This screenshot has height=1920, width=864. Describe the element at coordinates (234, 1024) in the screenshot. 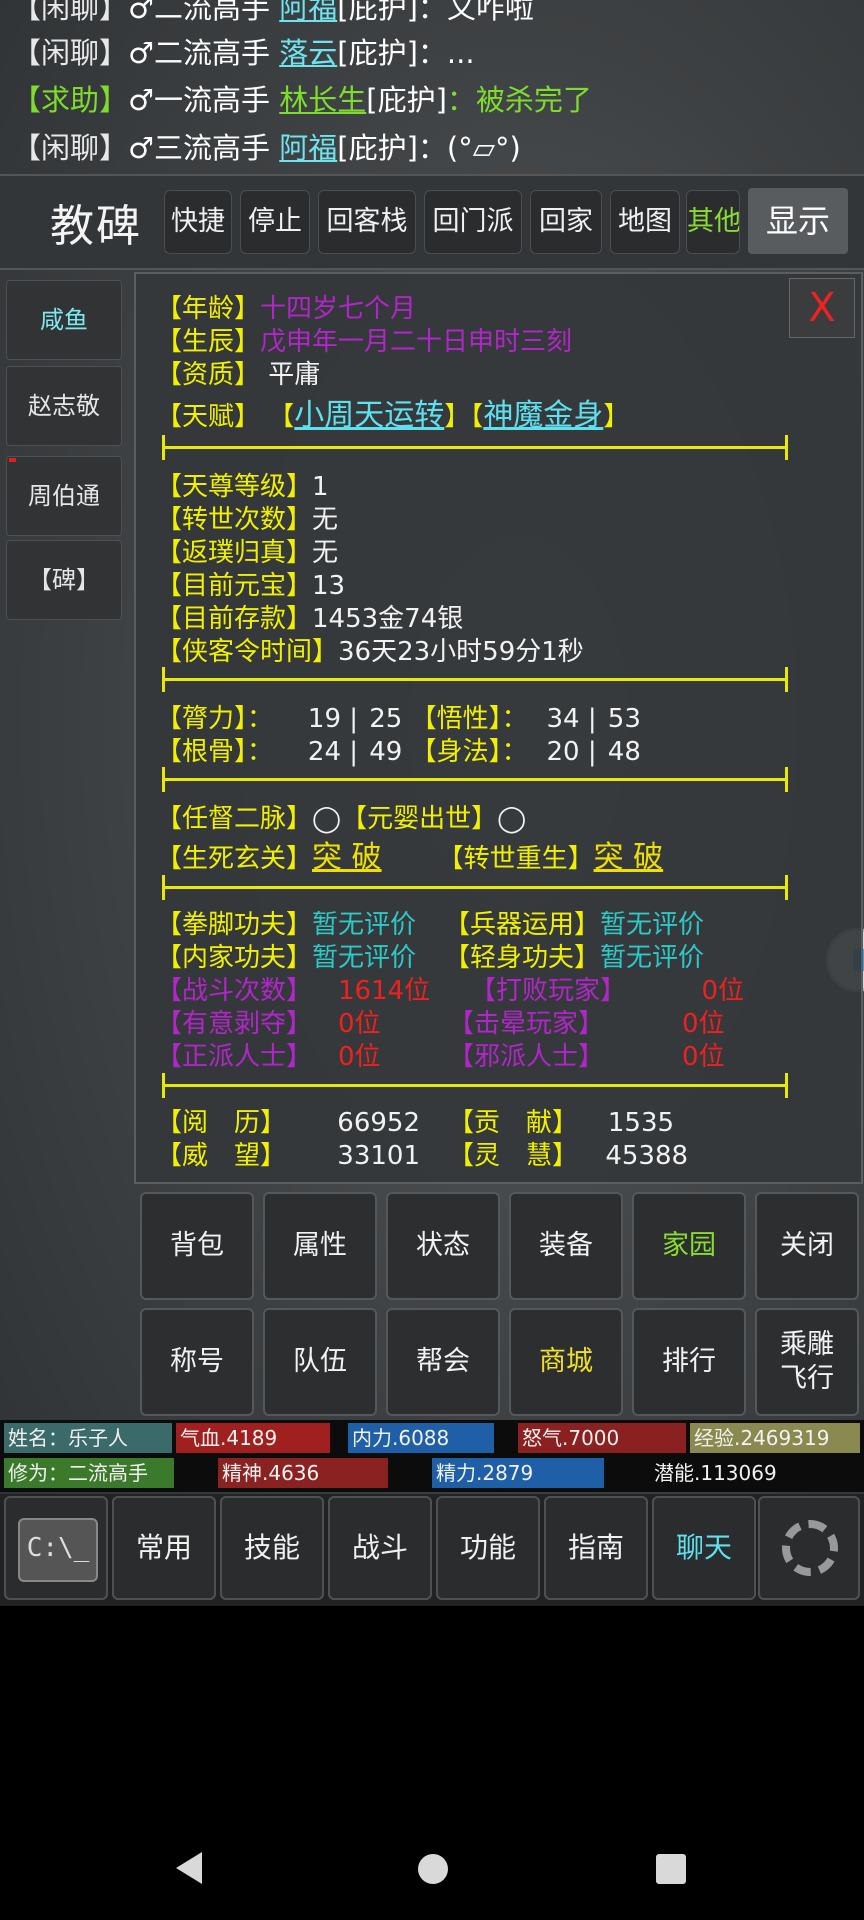

I see `rank-label: 【有意剥夺】` at that location.